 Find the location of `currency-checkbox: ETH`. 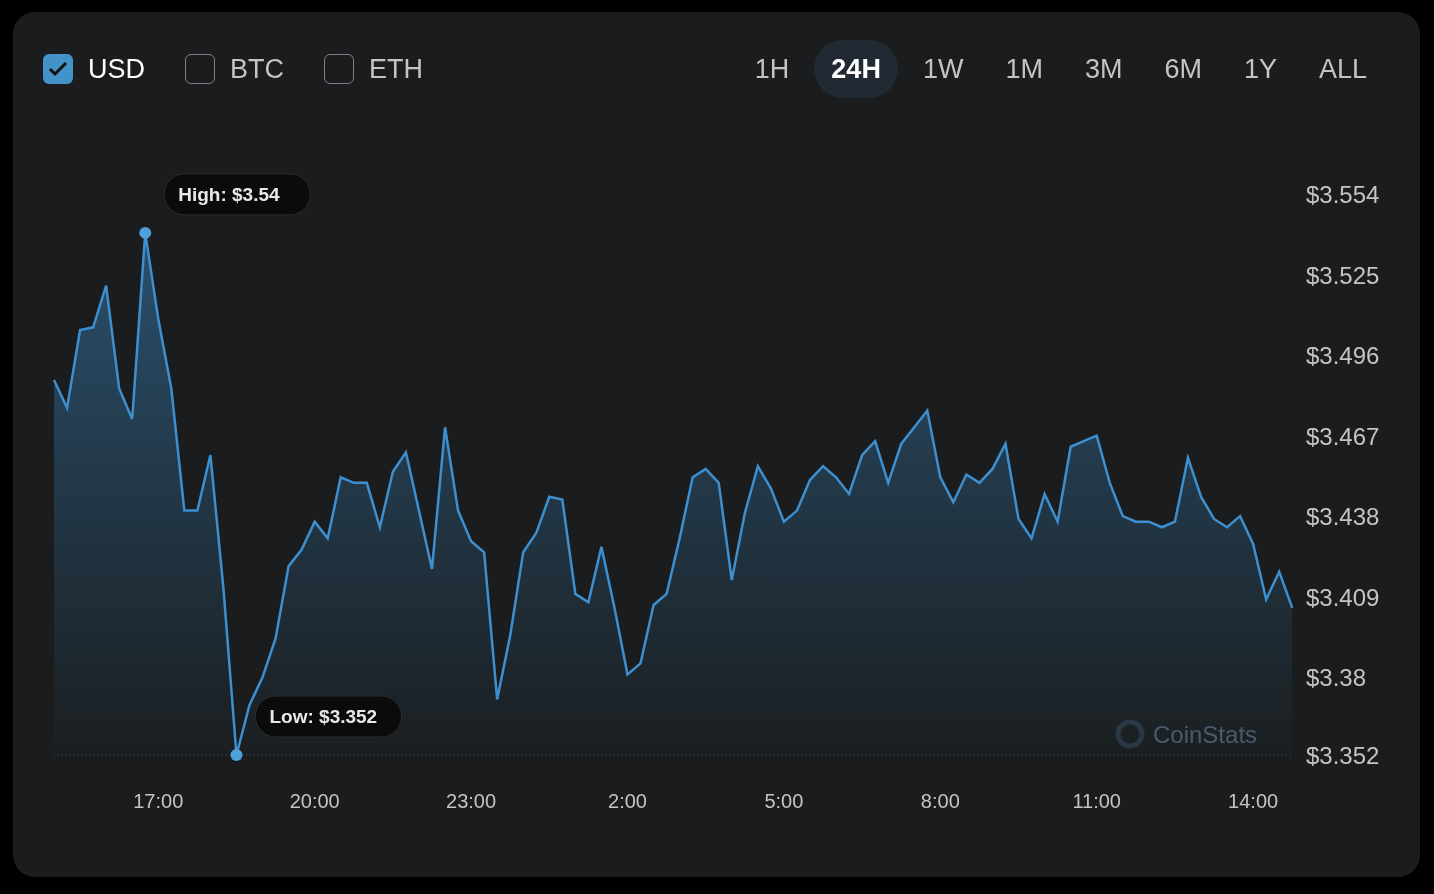

currency-checkbox: ETH is located at coordinates (373, 69).